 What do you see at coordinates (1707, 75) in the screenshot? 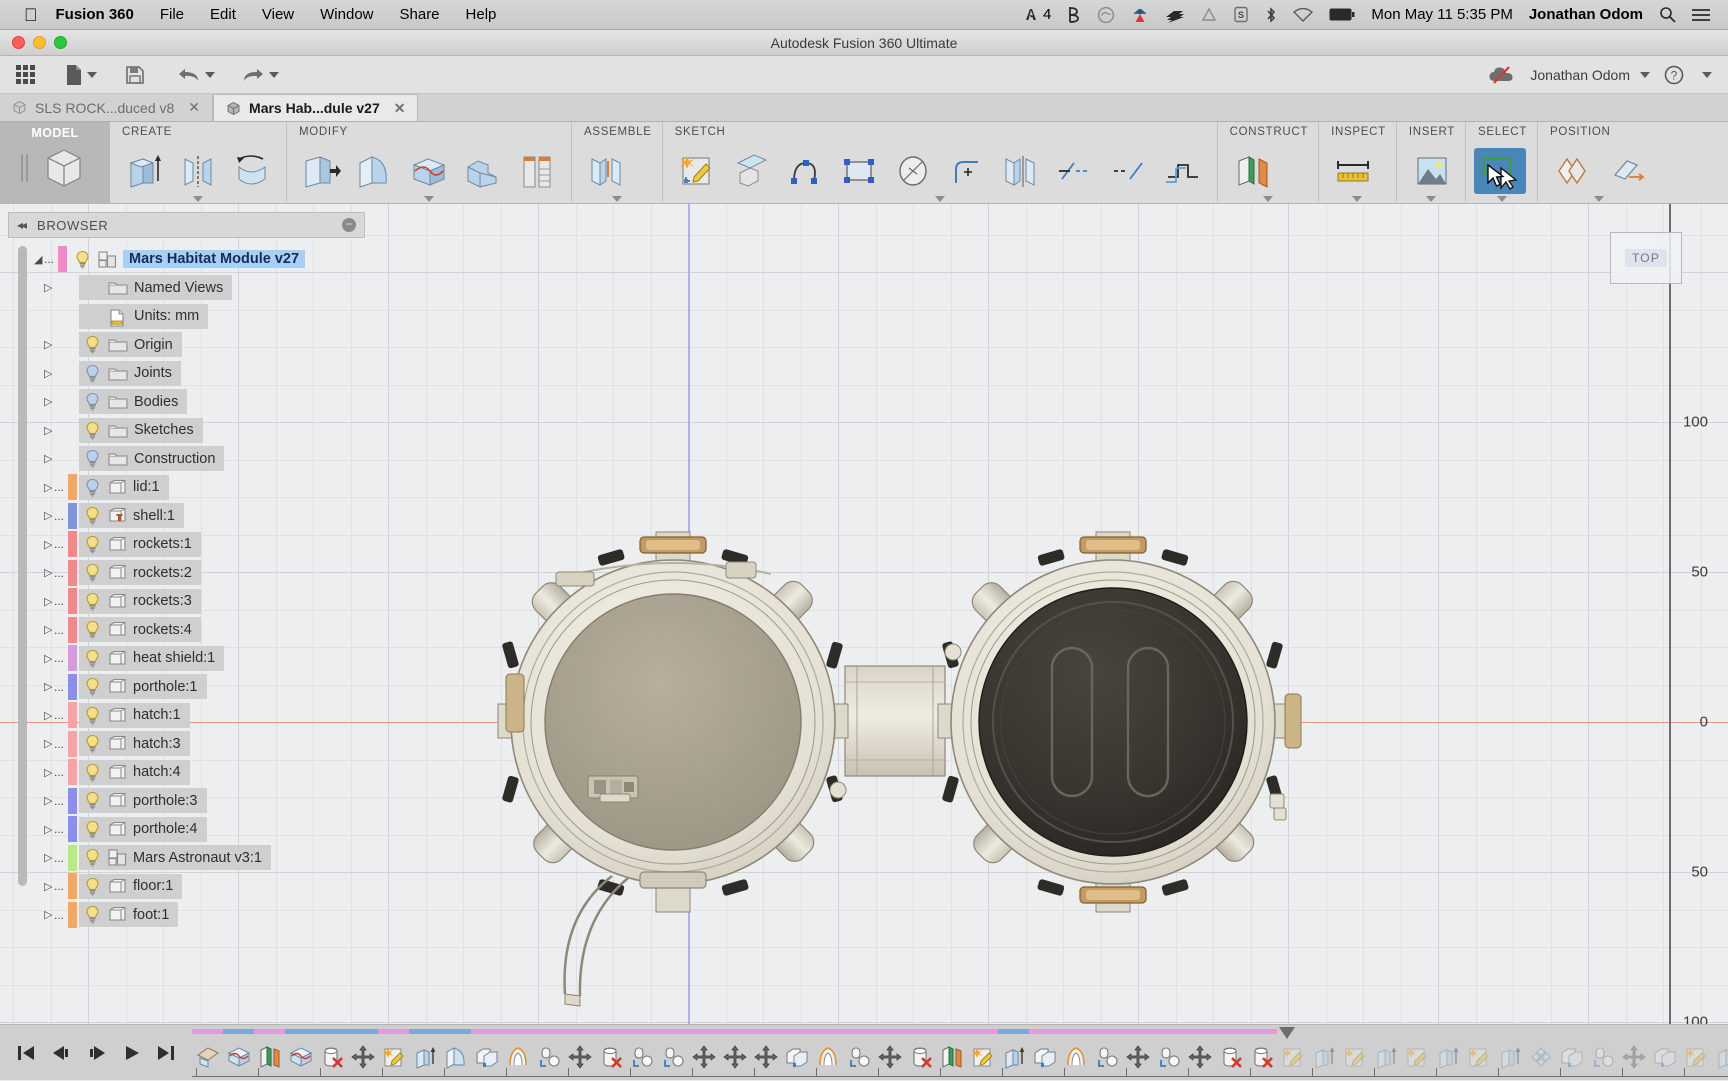
I see `help-caret-icon` at bounding box center [1707, 75].